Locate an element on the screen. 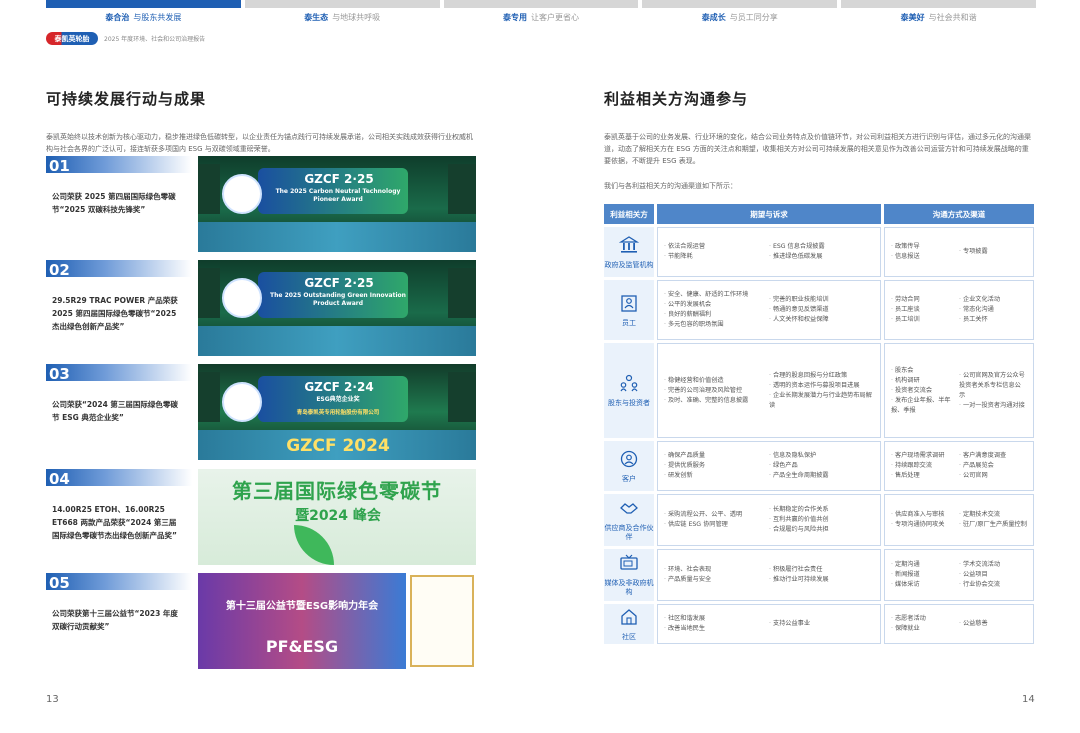  channels-list: 企业文化活动常态化沟通员工关怀 is located at coordinates (993, 310).